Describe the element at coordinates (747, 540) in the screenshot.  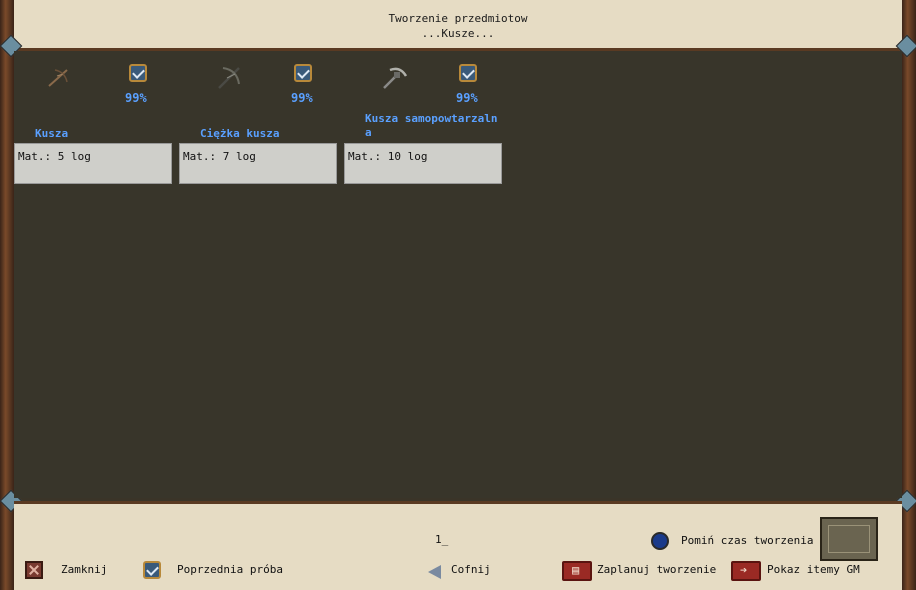
I see `skip-time-label: Pomiń czas tworzenia` at that location.